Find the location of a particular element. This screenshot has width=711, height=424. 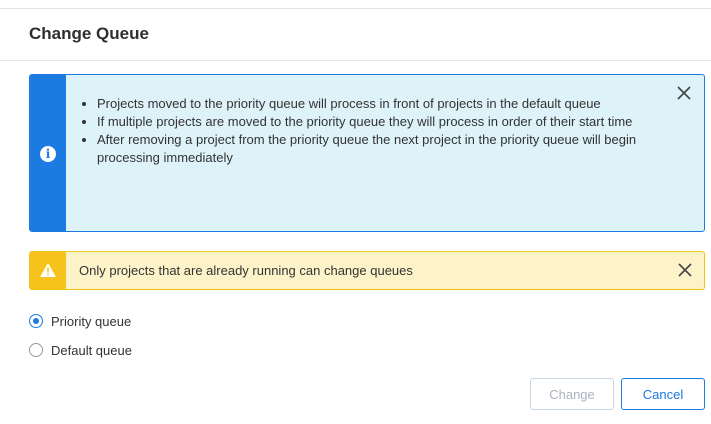

dialog-title: Change Queue is located at coordinates (89, 33).